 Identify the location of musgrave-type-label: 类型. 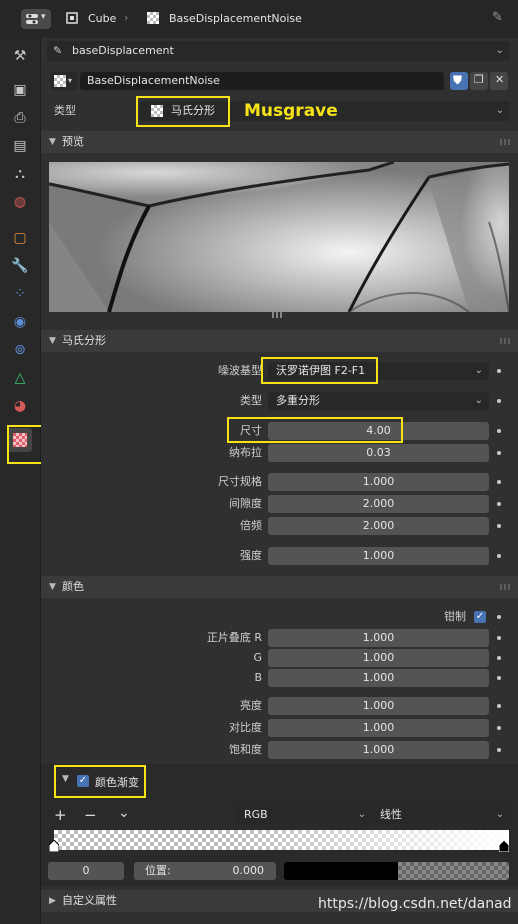
(251, 400).